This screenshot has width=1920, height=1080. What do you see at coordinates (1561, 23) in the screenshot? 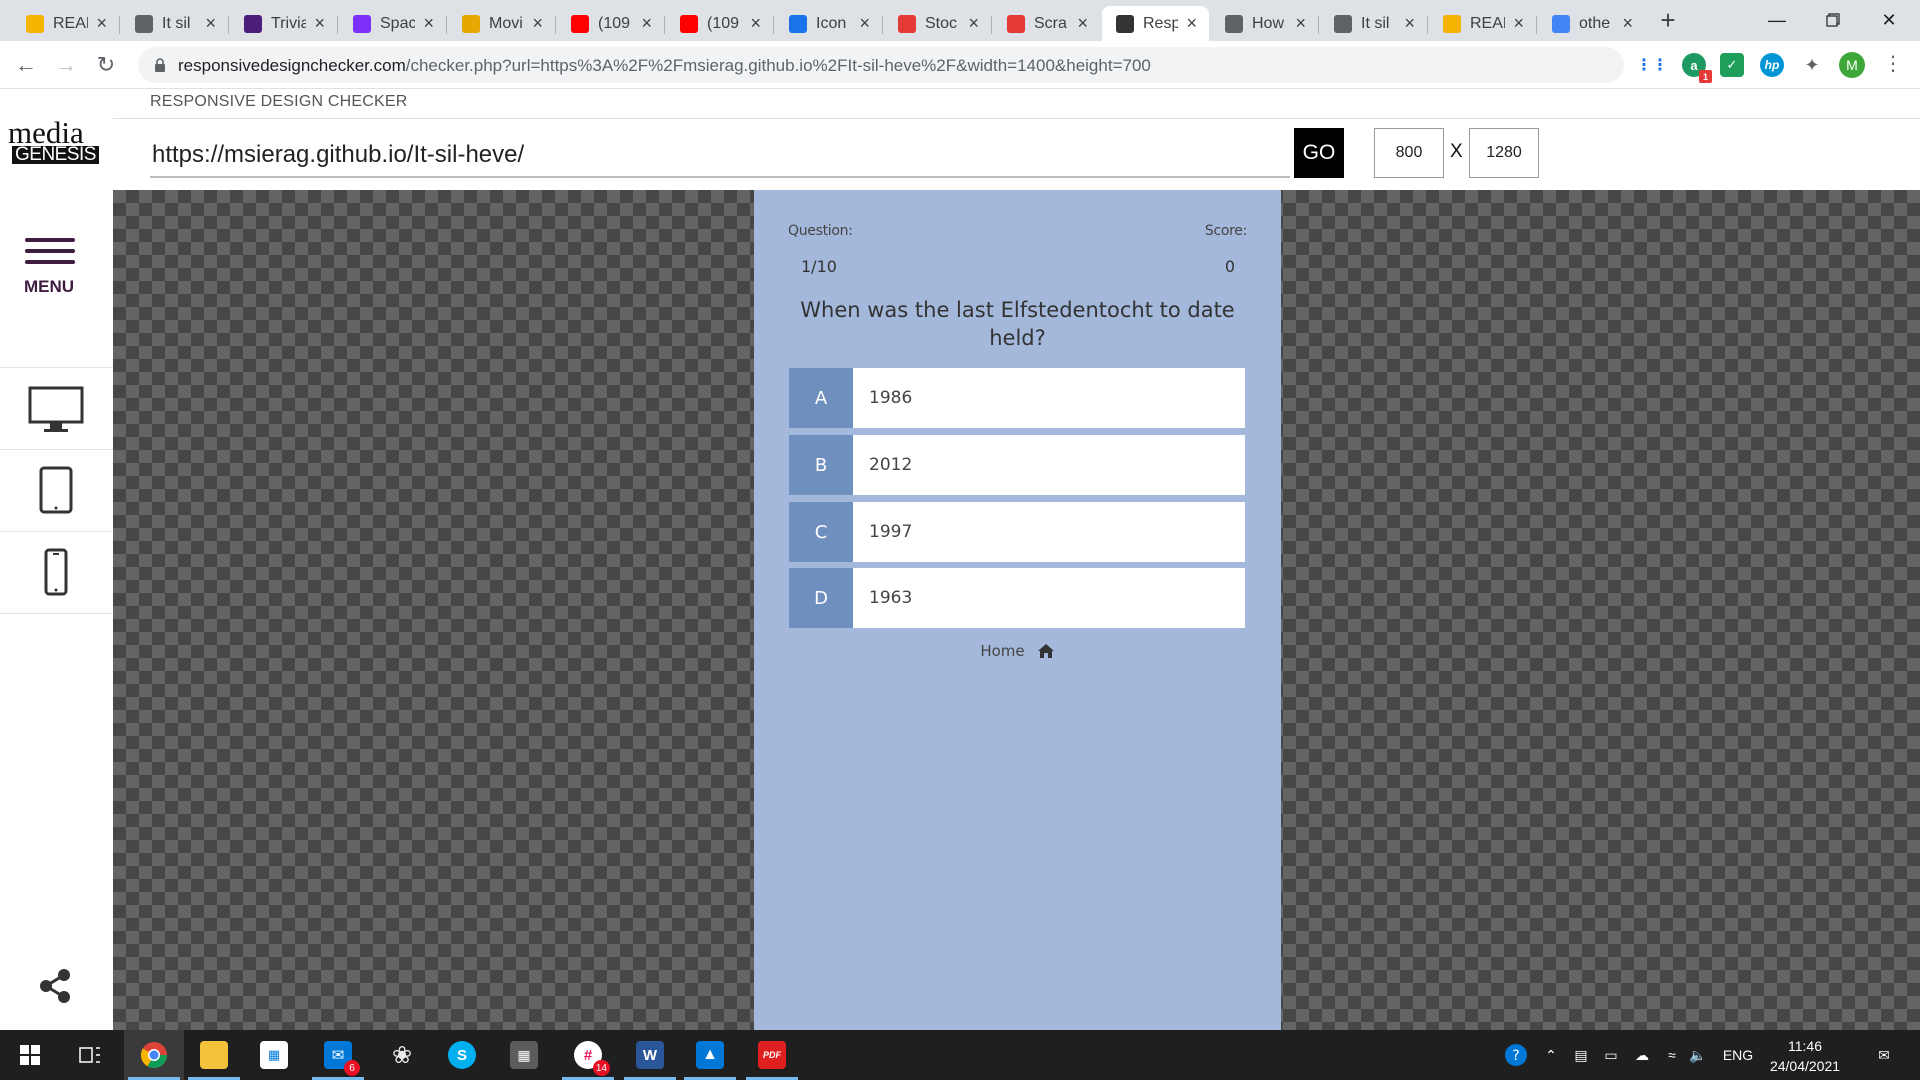
I see `google-g-icon` at bounding box center [1561, 23].